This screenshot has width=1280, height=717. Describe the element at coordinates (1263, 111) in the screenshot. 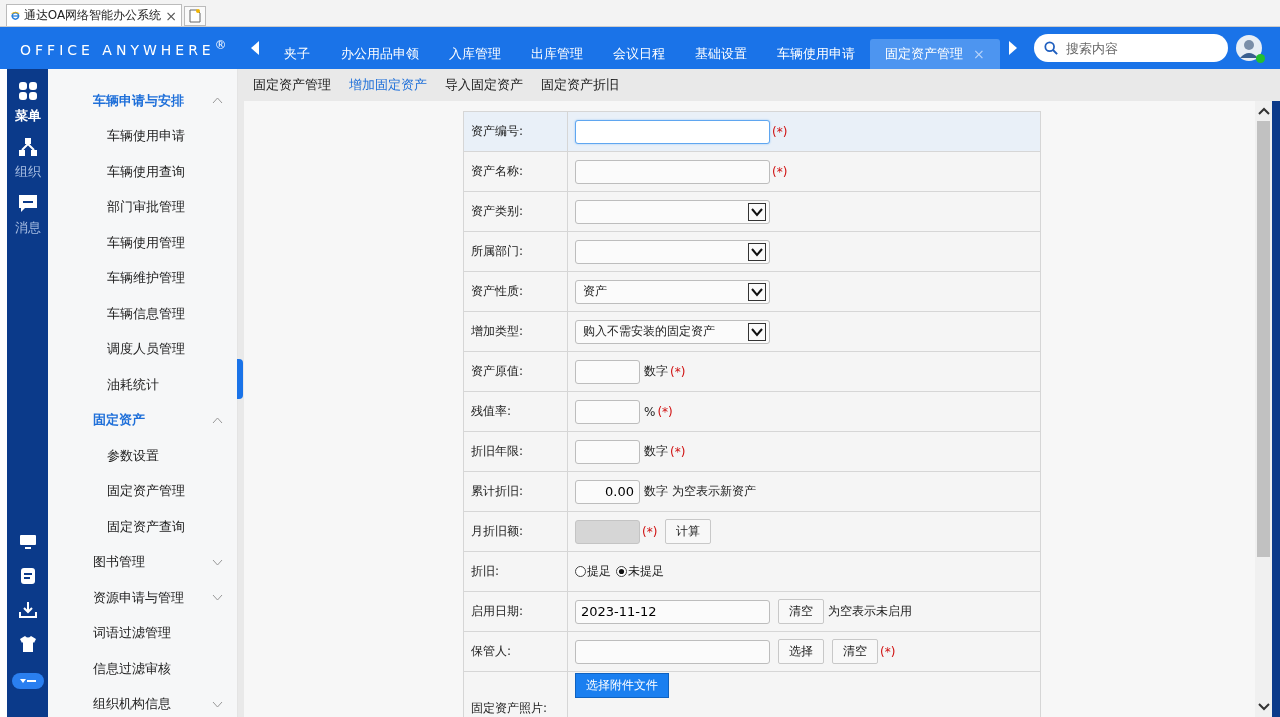

I see `scroll-up-icon` at that location.